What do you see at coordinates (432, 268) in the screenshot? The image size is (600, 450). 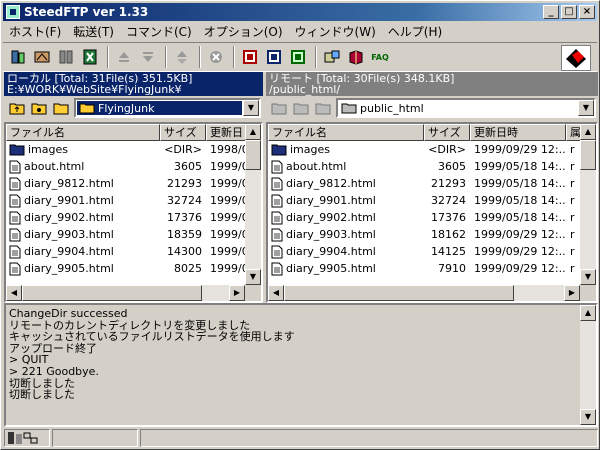 I see `file-row: diary_9905.html 7910 1999/09/29 12:... r` at bounding box center [432, 268].